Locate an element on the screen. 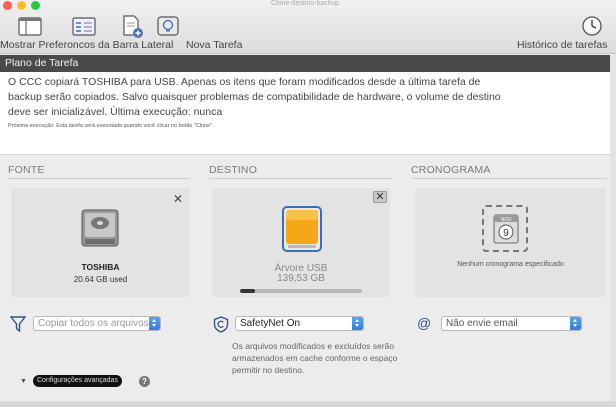 Image resolution: width=616 pixels, height=407 pixels. source-disk-name: TOSHIBA is located at coordinates (100, 267).